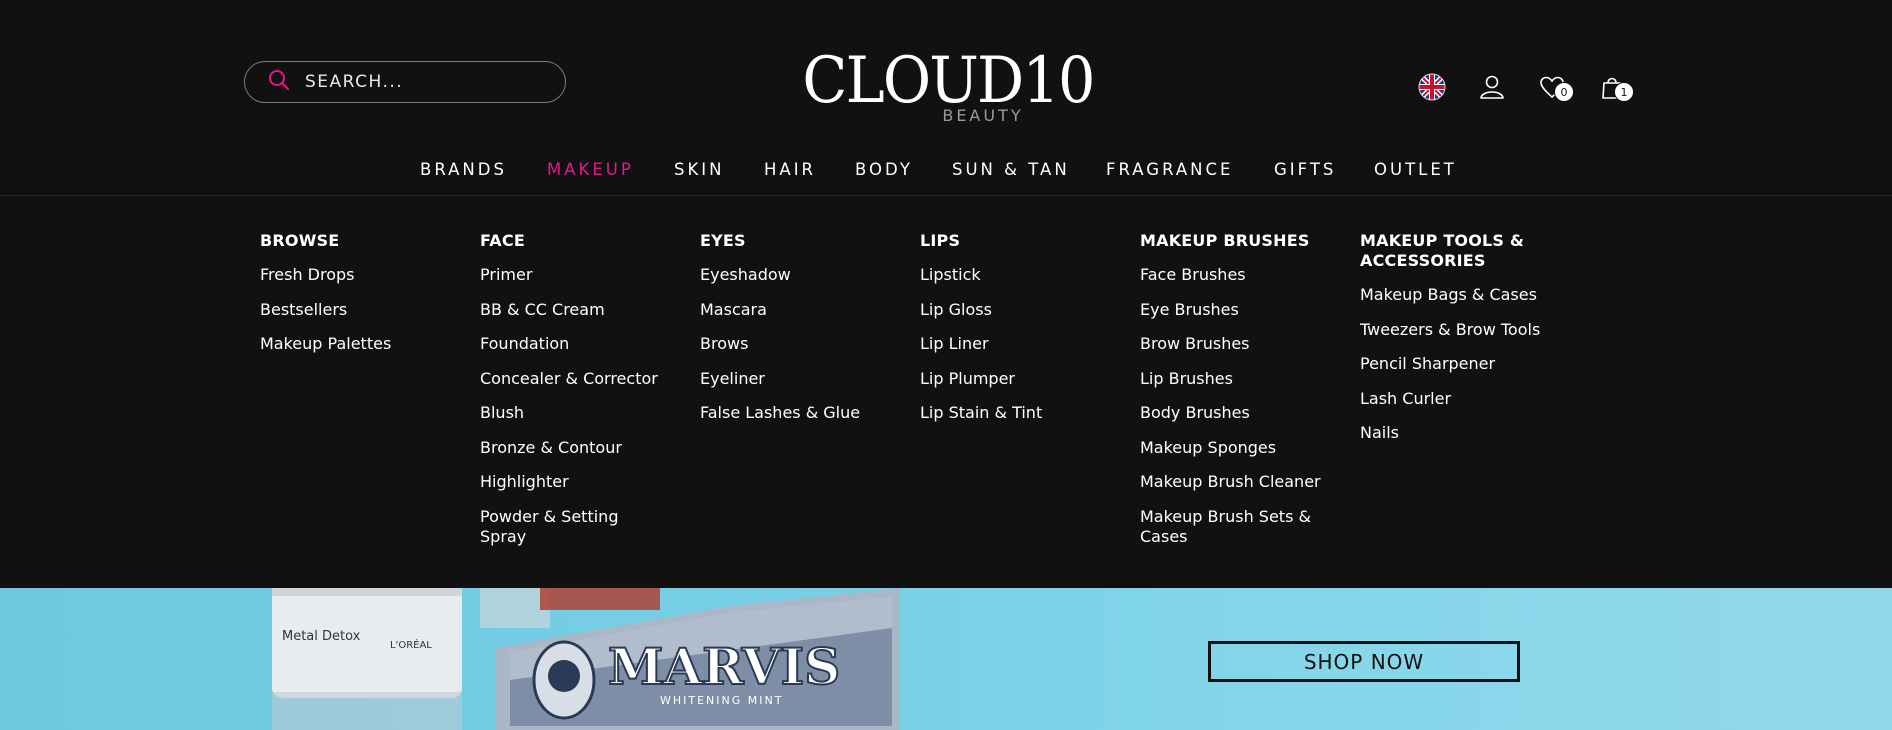  I want to click on cart-count-badge: 1, so click(1624, 92).